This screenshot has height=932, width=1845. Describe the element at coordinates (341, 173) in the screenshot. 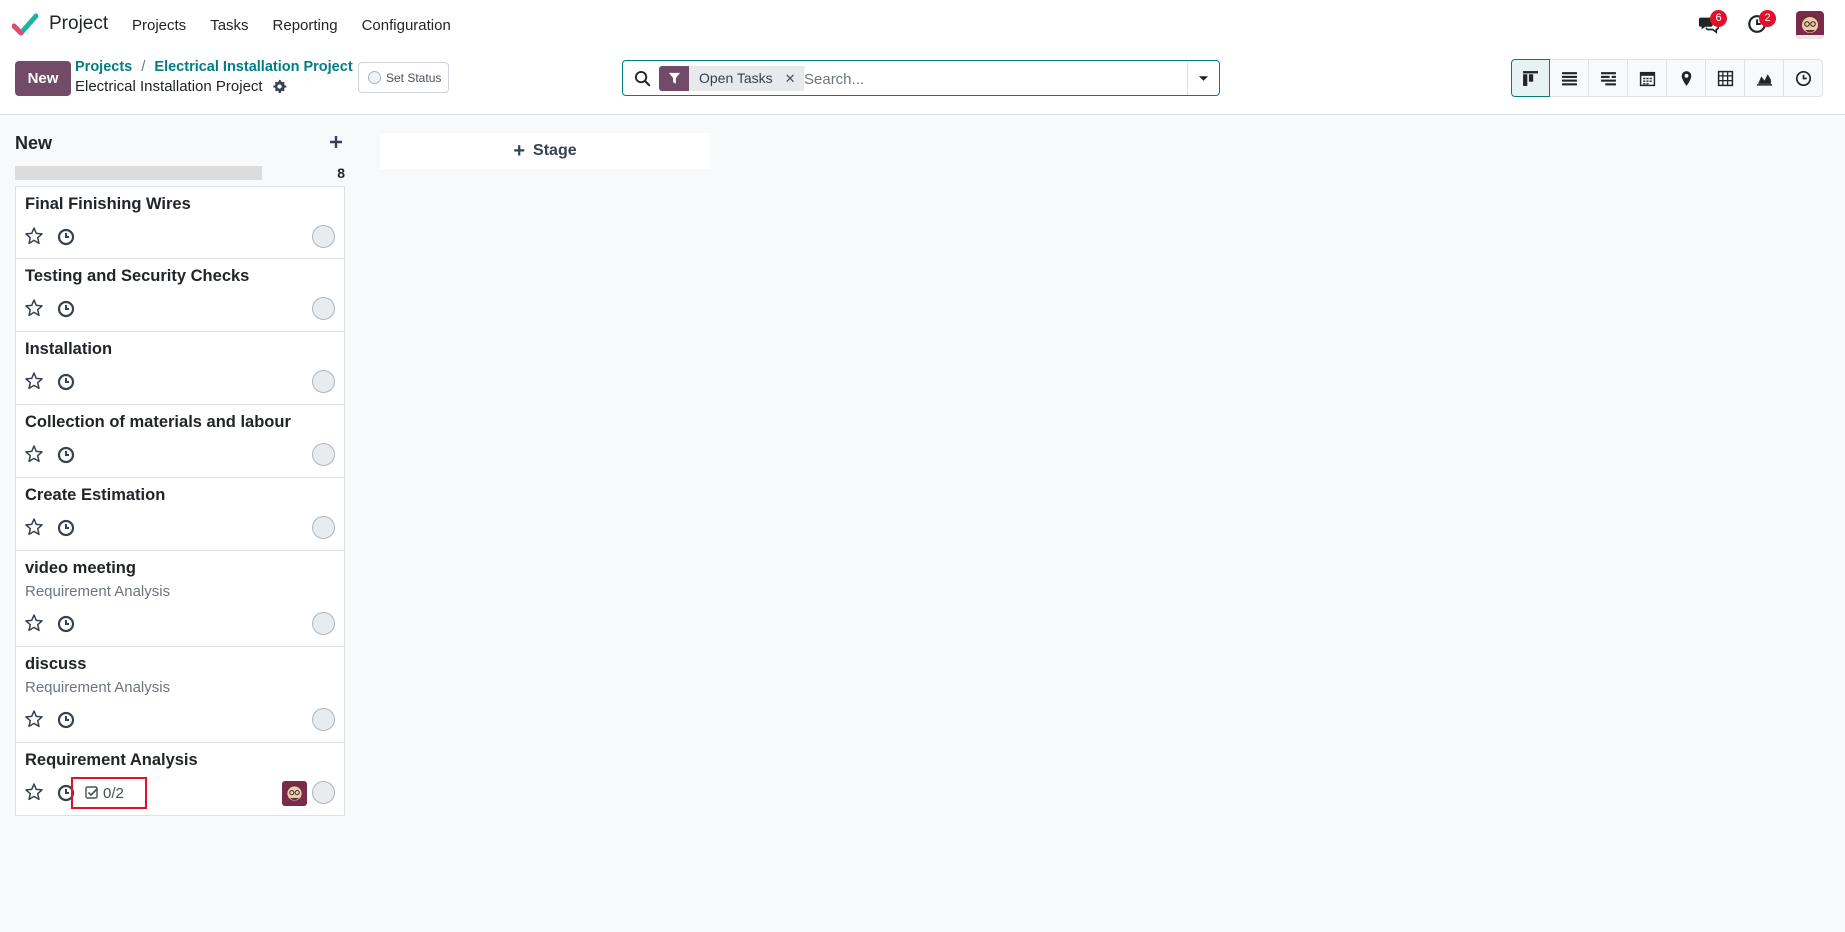

I see `column-count: 8` at that location.